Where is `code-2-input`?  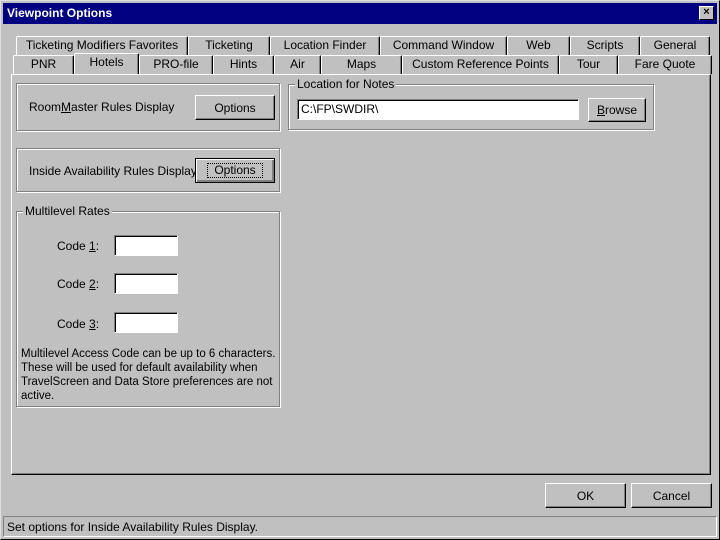 code-2-input is located at coordinates (146, 283).